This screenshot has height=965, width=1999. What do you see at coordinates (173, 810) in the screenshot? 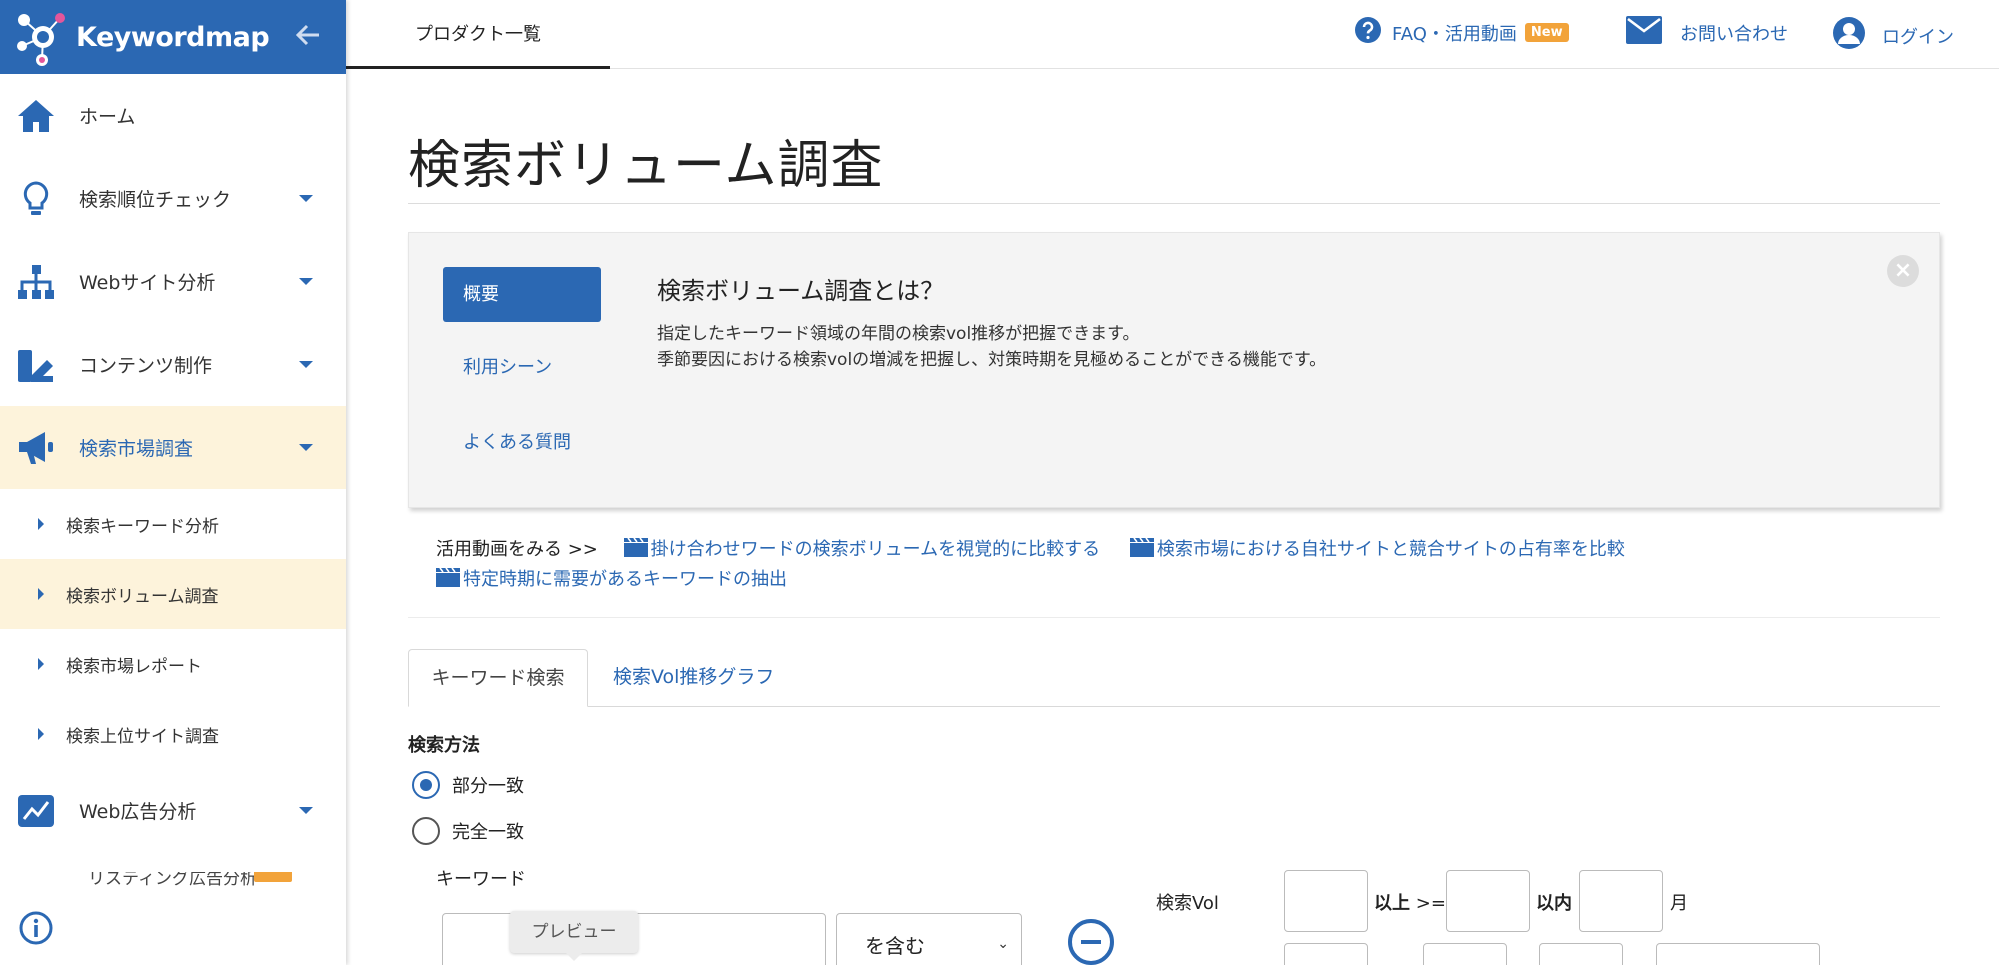
I see `sidebar-item-web-ads: Web広告分析` at bounding box center [173, 810].